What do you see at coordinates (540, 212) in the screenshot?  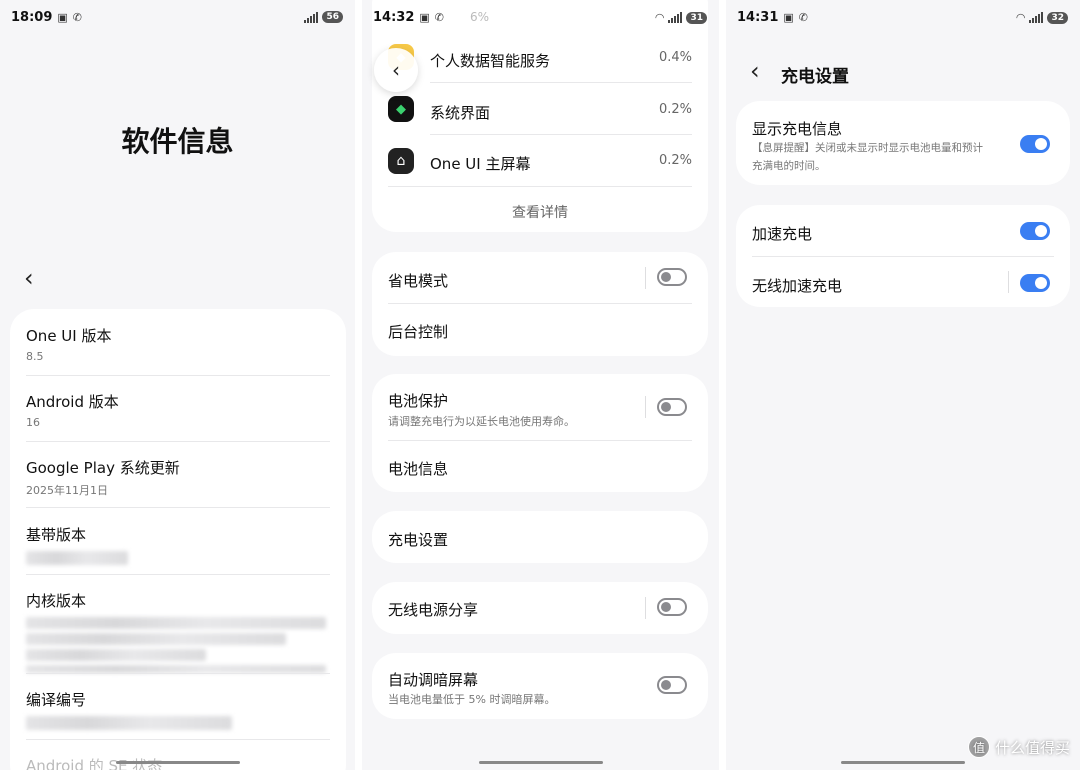 I see `view-details-button: 查看详情` at bounding box center [540, 212].